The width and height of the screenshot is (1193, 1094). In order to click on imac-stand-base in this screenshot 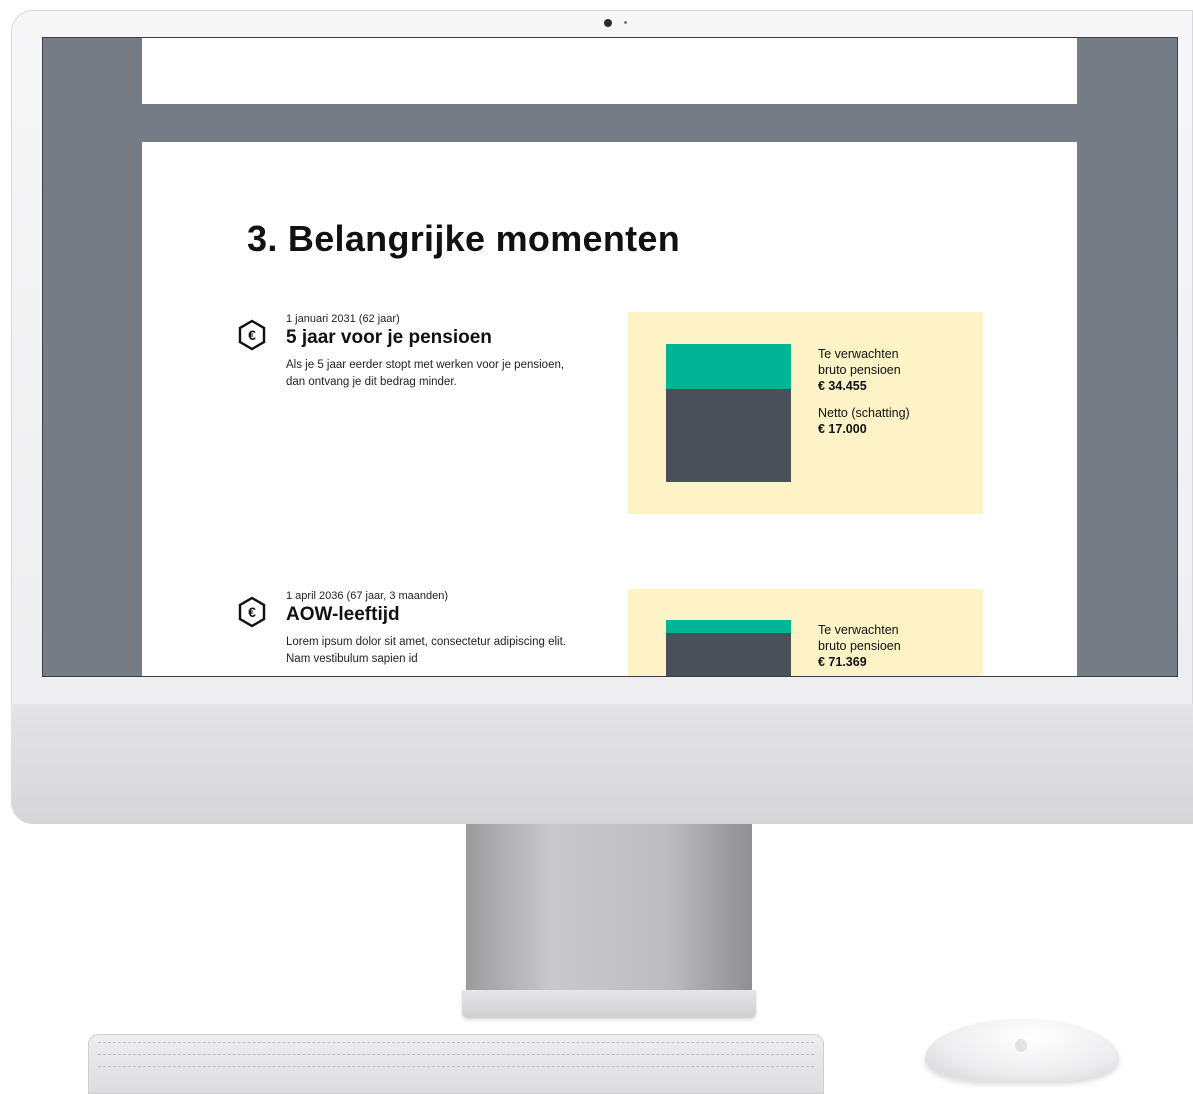, I will do `click(609, 1004)`.